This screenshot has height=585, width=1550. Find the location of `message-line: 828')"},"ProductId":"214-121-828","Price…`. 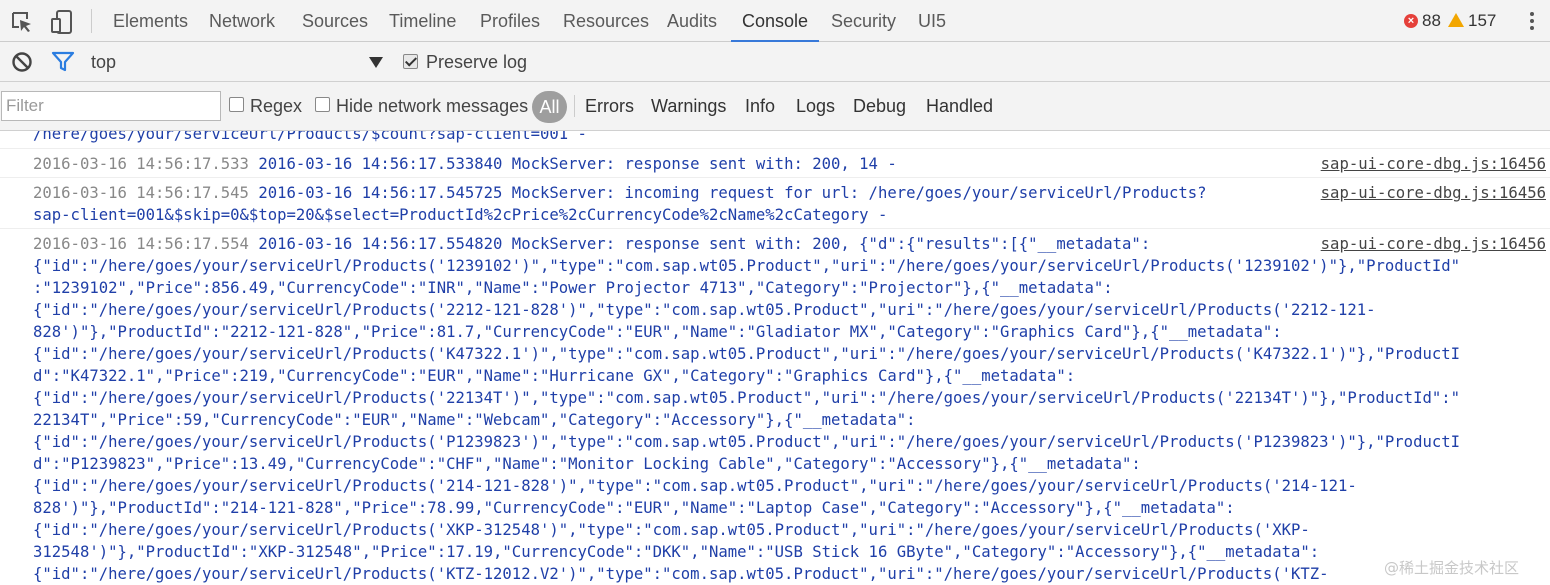

message-line: 828')"},"ProductId":"214-121-828","Price… is located at coordinates (634, 508).